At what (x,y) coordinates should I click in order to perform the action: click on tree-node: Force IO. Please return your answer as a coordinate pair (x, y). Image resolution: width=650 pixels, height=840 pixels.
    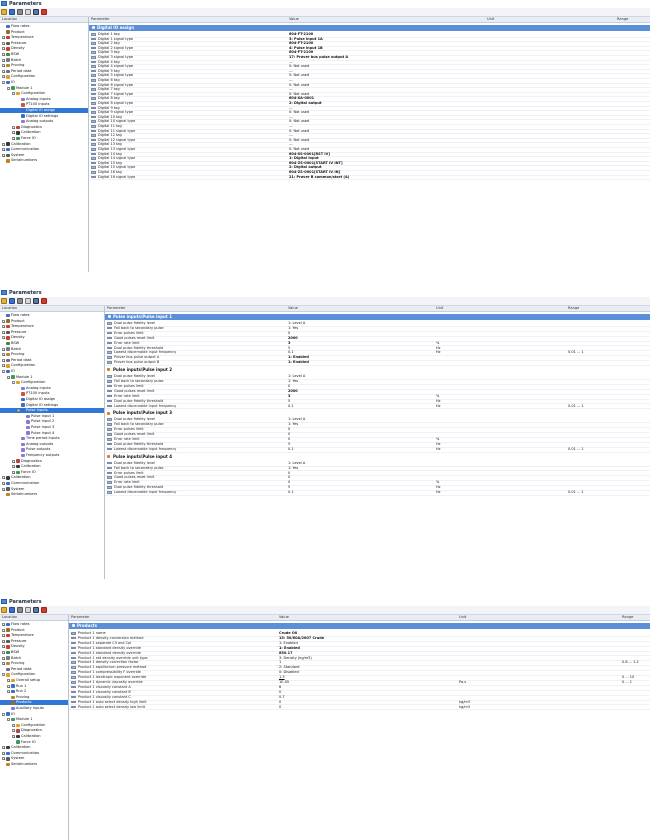
    Looking at the image, I should click on (34, 742).